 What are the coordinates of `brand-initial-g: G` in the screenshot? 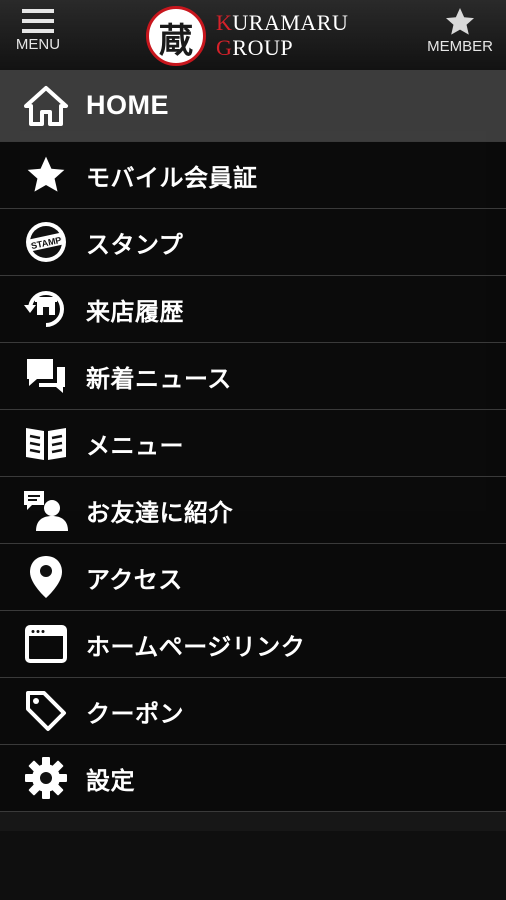 It's located at (224, 47).